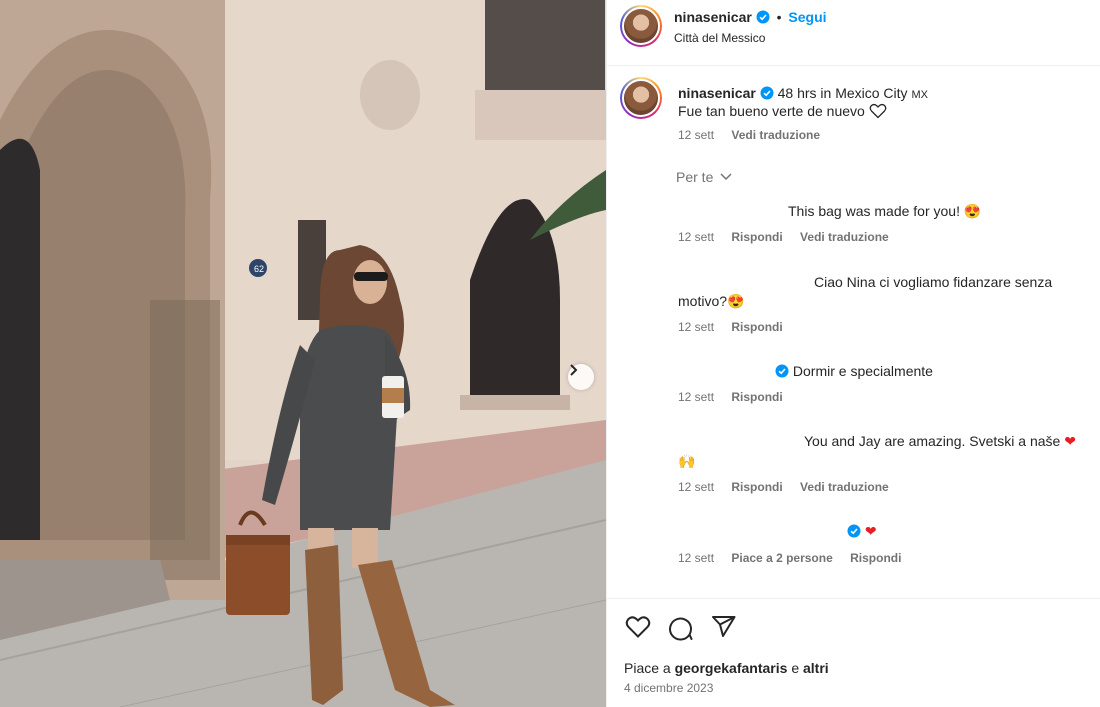 The image size is (1100, 707). Describe the element at coordinates (724, 627) in the screenshot. I see `share-paper-plane-icon` at that location.